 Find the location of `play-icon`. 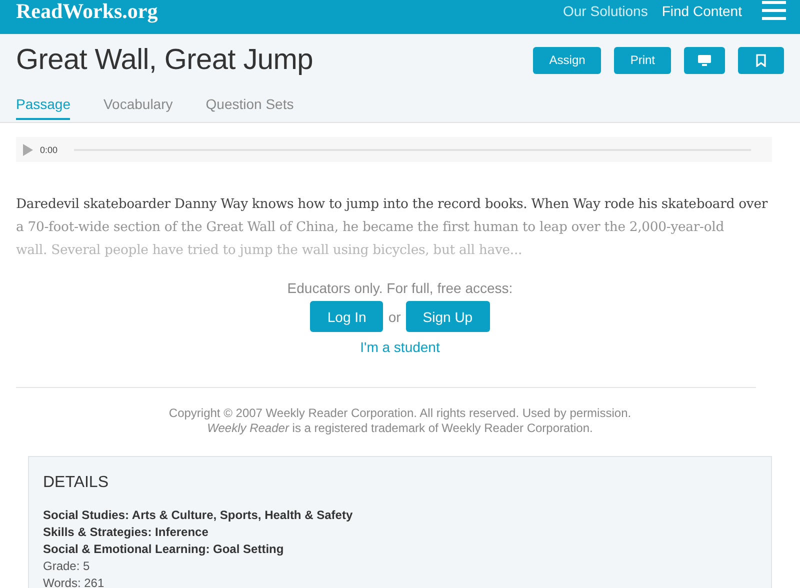

play-icon is located at coordinates (28, 150).